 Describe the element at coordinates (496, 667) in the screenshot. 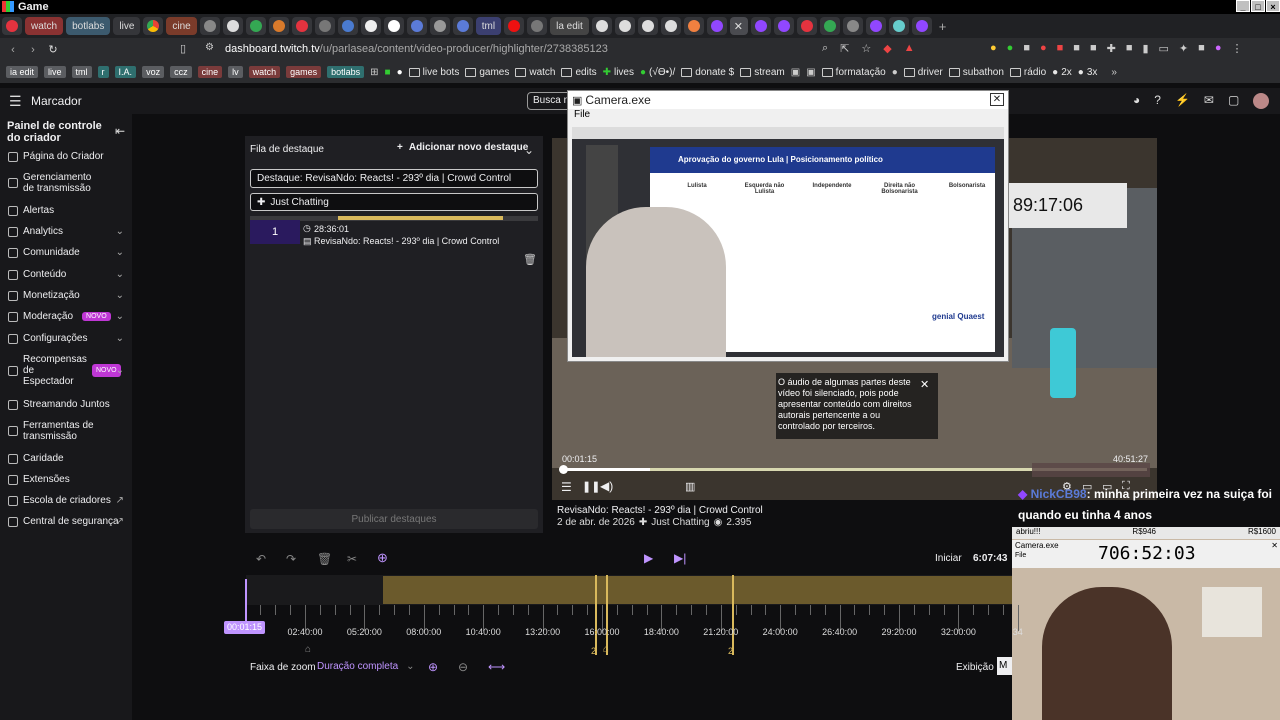

I see `fit-icon: ⟷` at that location.